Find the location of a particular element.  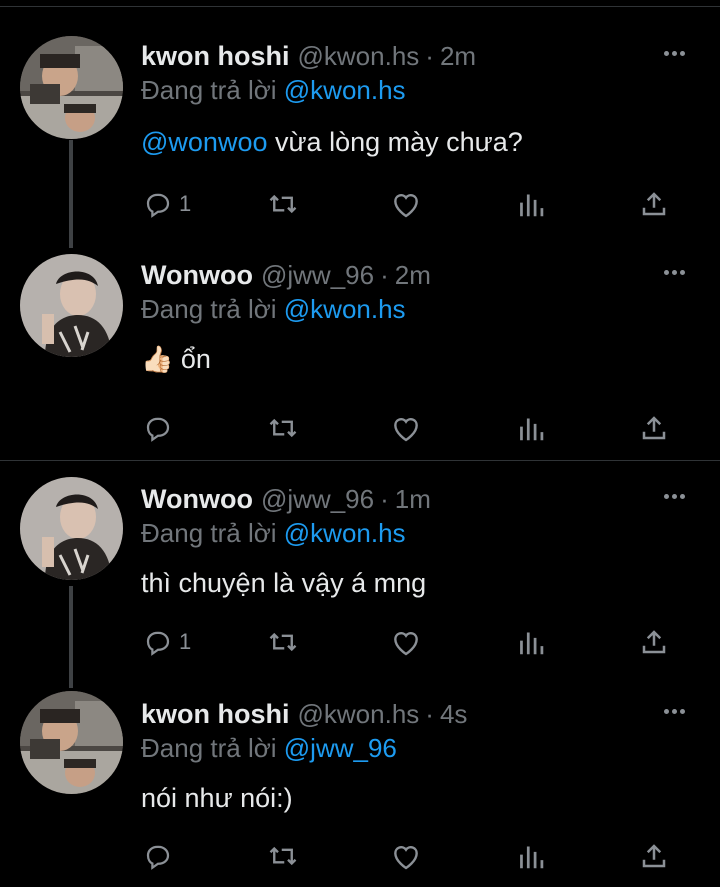

tweet-text: thì chuyện là vậy á mng is located at coordinates (283, 583).